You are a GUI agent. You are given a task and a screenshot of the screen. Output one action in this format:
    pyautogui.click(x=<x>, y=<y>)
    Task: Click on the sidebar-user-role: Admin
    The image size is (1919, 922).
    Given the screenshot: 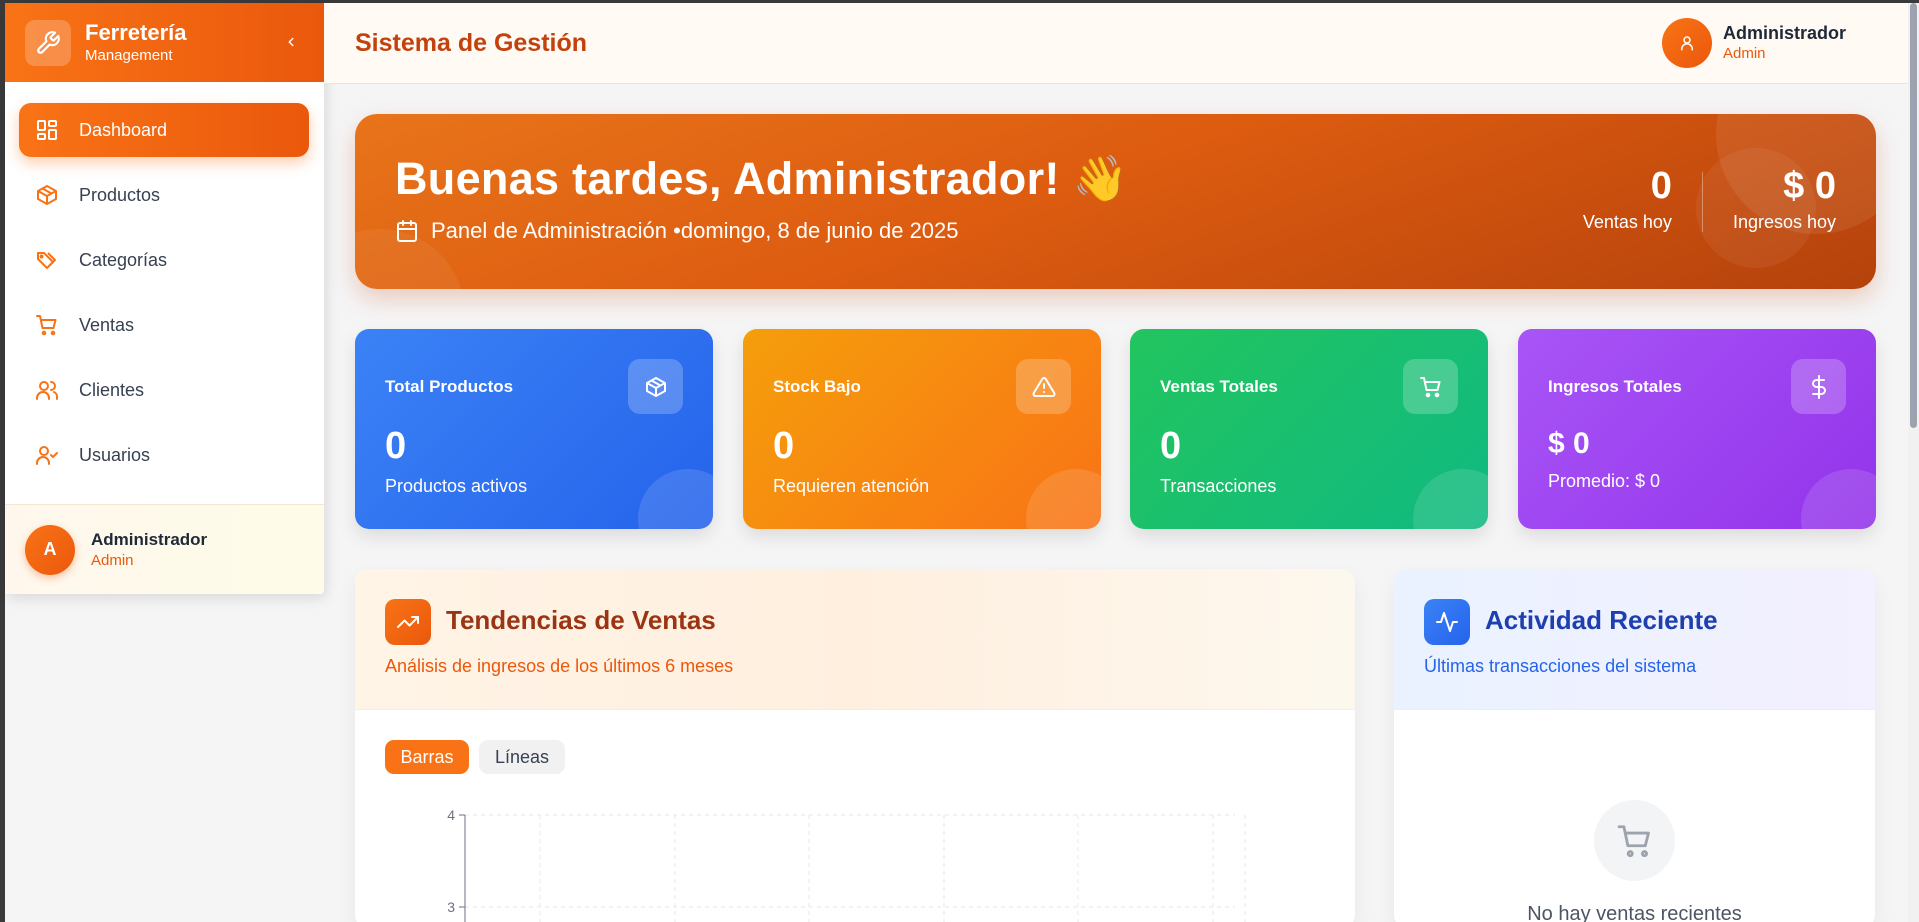 What is the action you would take?
    pyautogui.click(x=112, y=560)
    